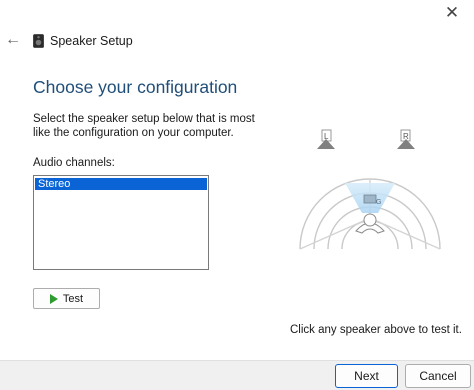 This screenshot has height=390, width=474. What do you see at coordinates (370, 223) in the screenshot?
I see `listener-icon` at bounding box center [370, 223].